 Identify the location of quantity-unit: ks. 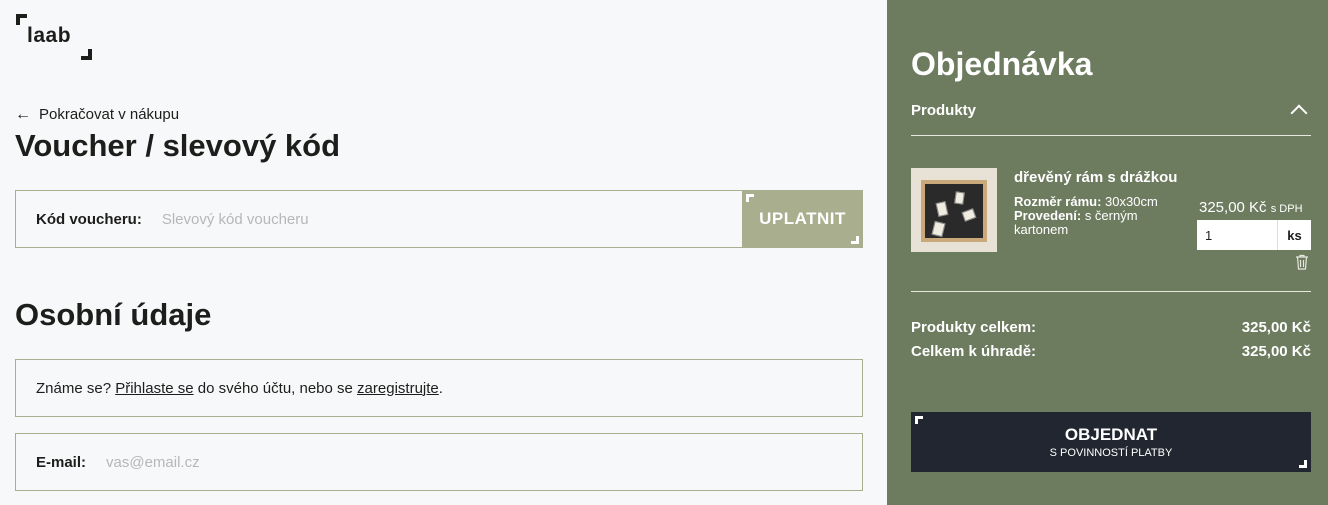
(1294, 235).